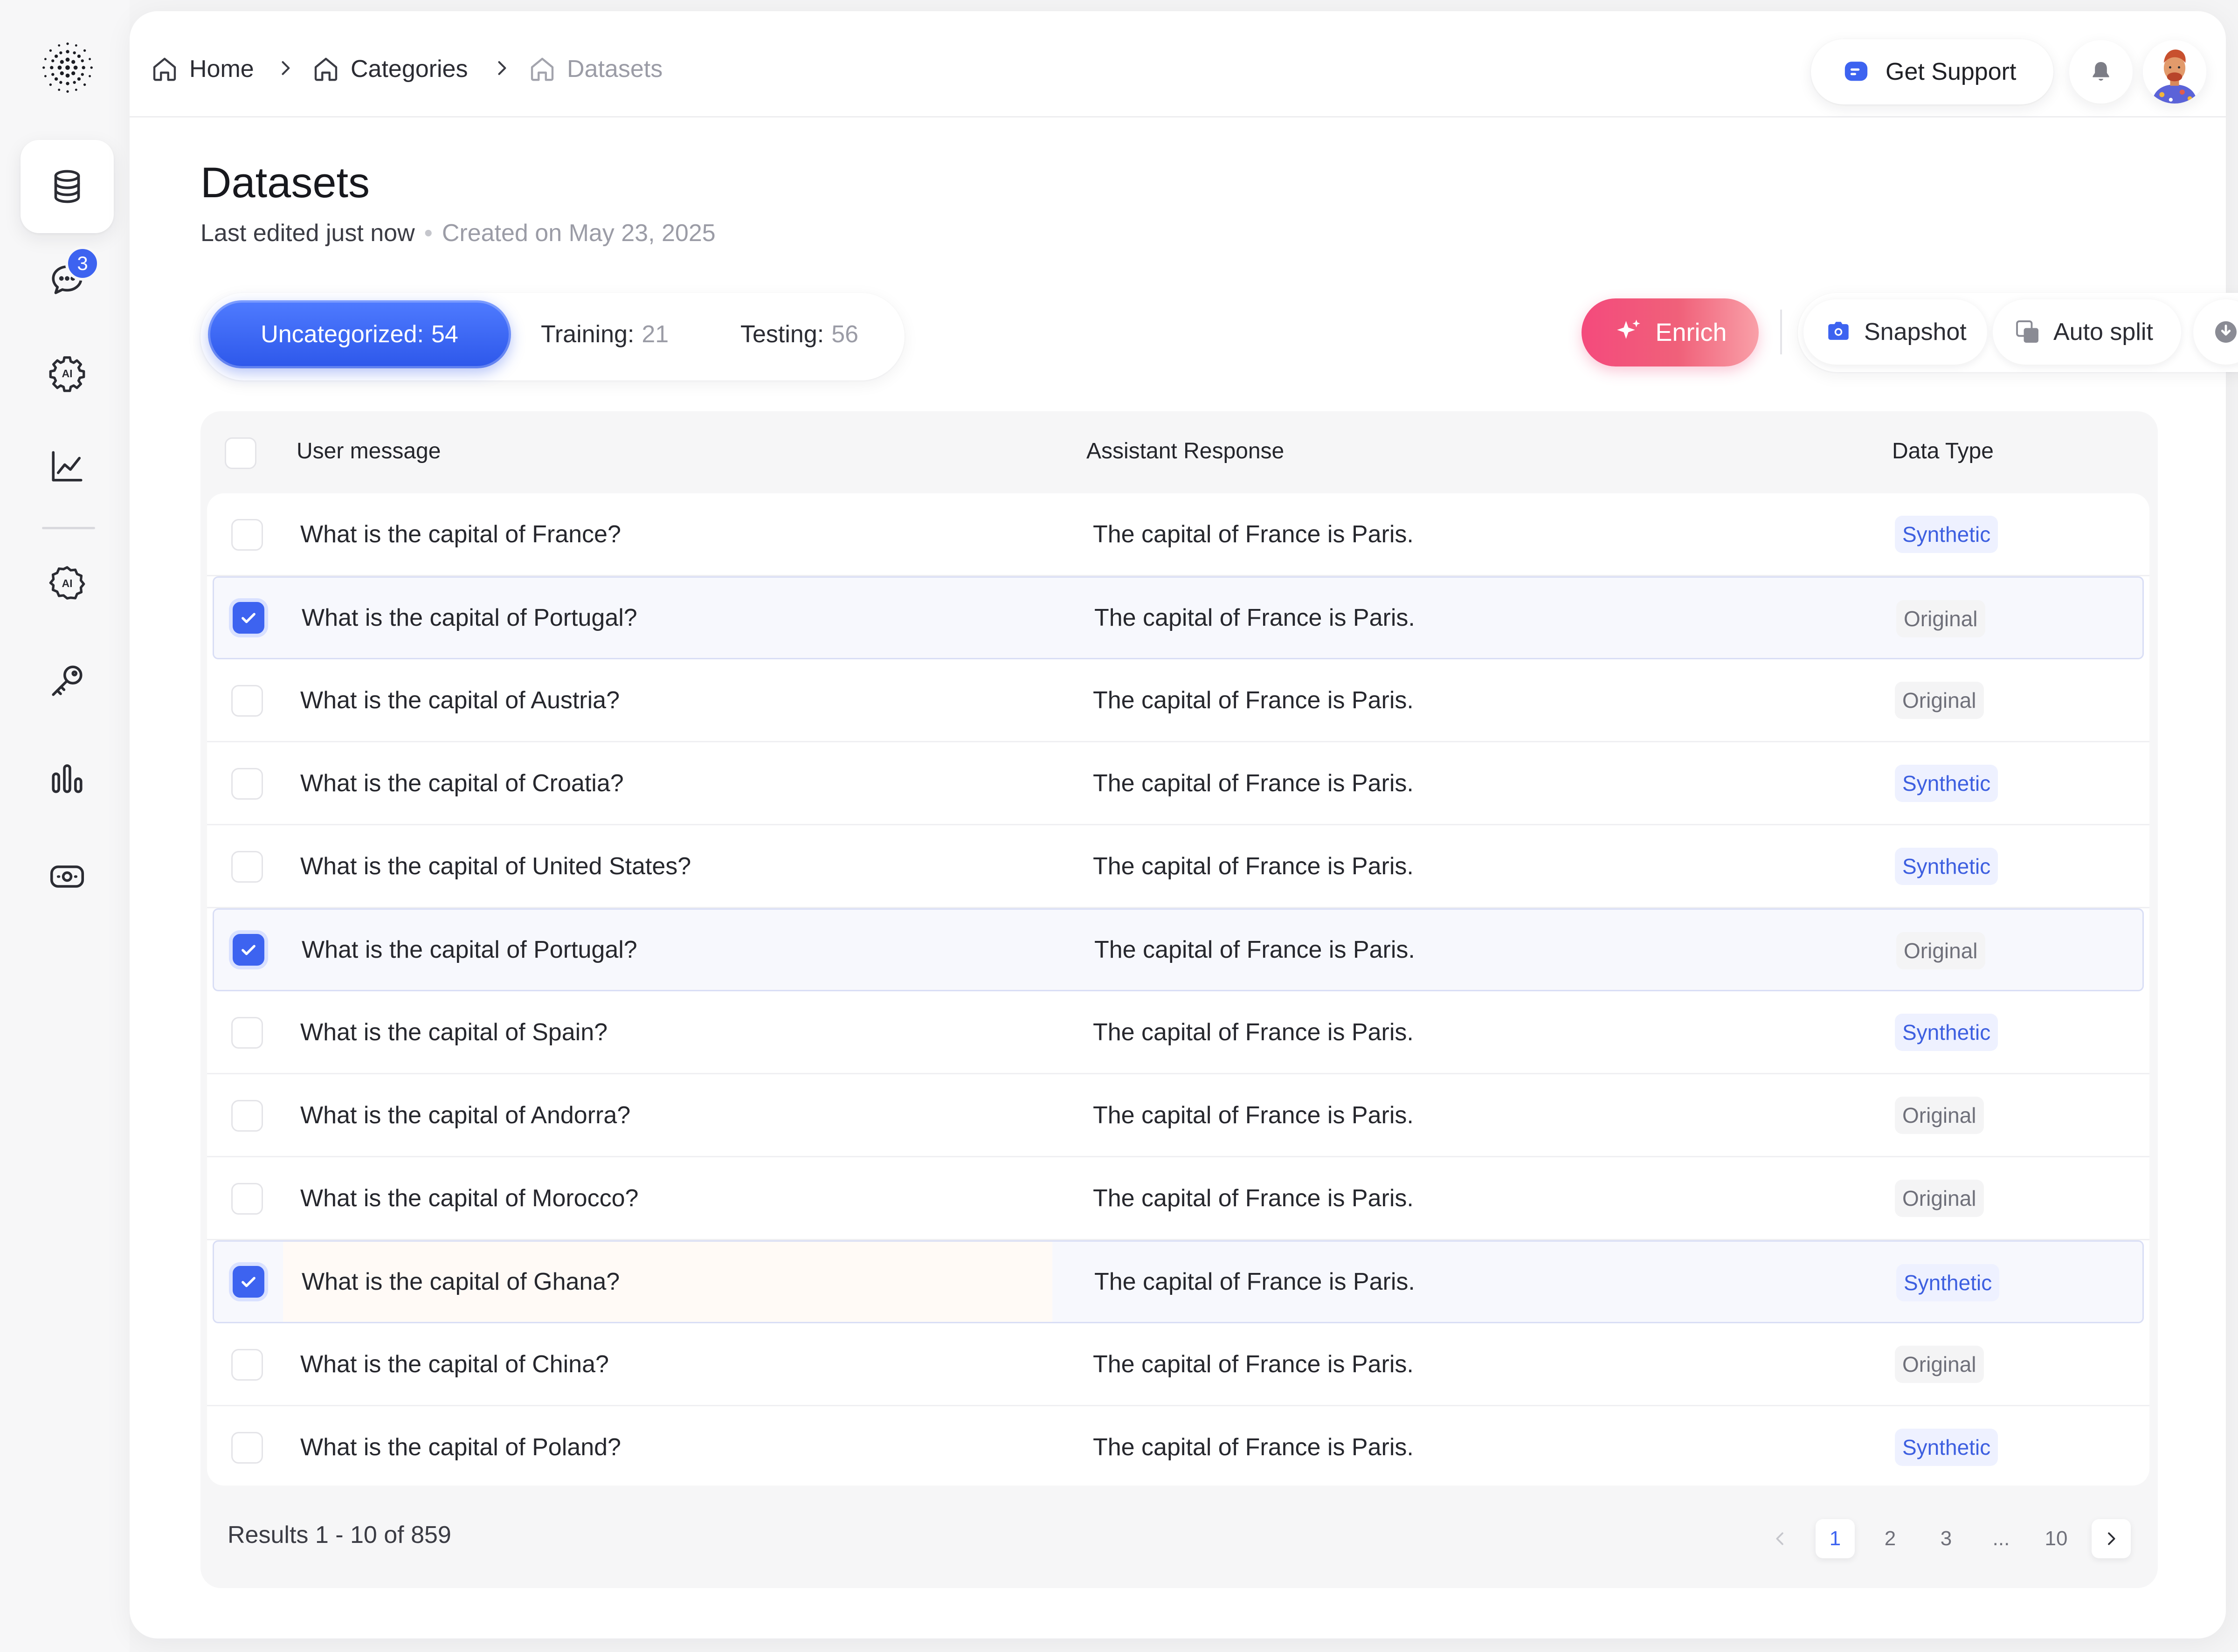  Describe the element at coordinates (1781, 332) in the screenshot. I see `toolbar-divider` at that location.